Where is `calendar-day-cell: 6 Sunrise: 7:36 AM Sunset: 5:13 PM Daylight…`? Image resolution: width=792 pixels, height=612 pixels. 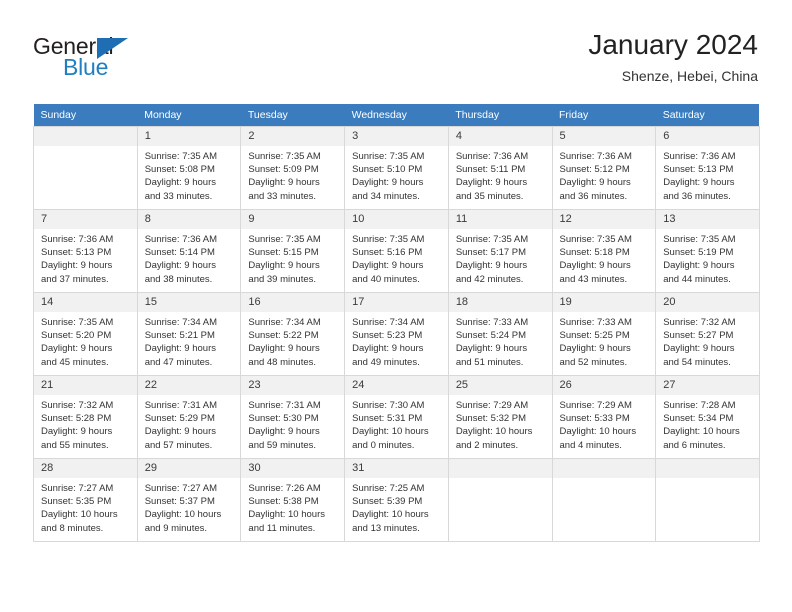 calendar-day-cell: 6 Sunrise: 7:36 AM Sunset: 5:13 PM Daylight… is located at coordinates (707, 168).